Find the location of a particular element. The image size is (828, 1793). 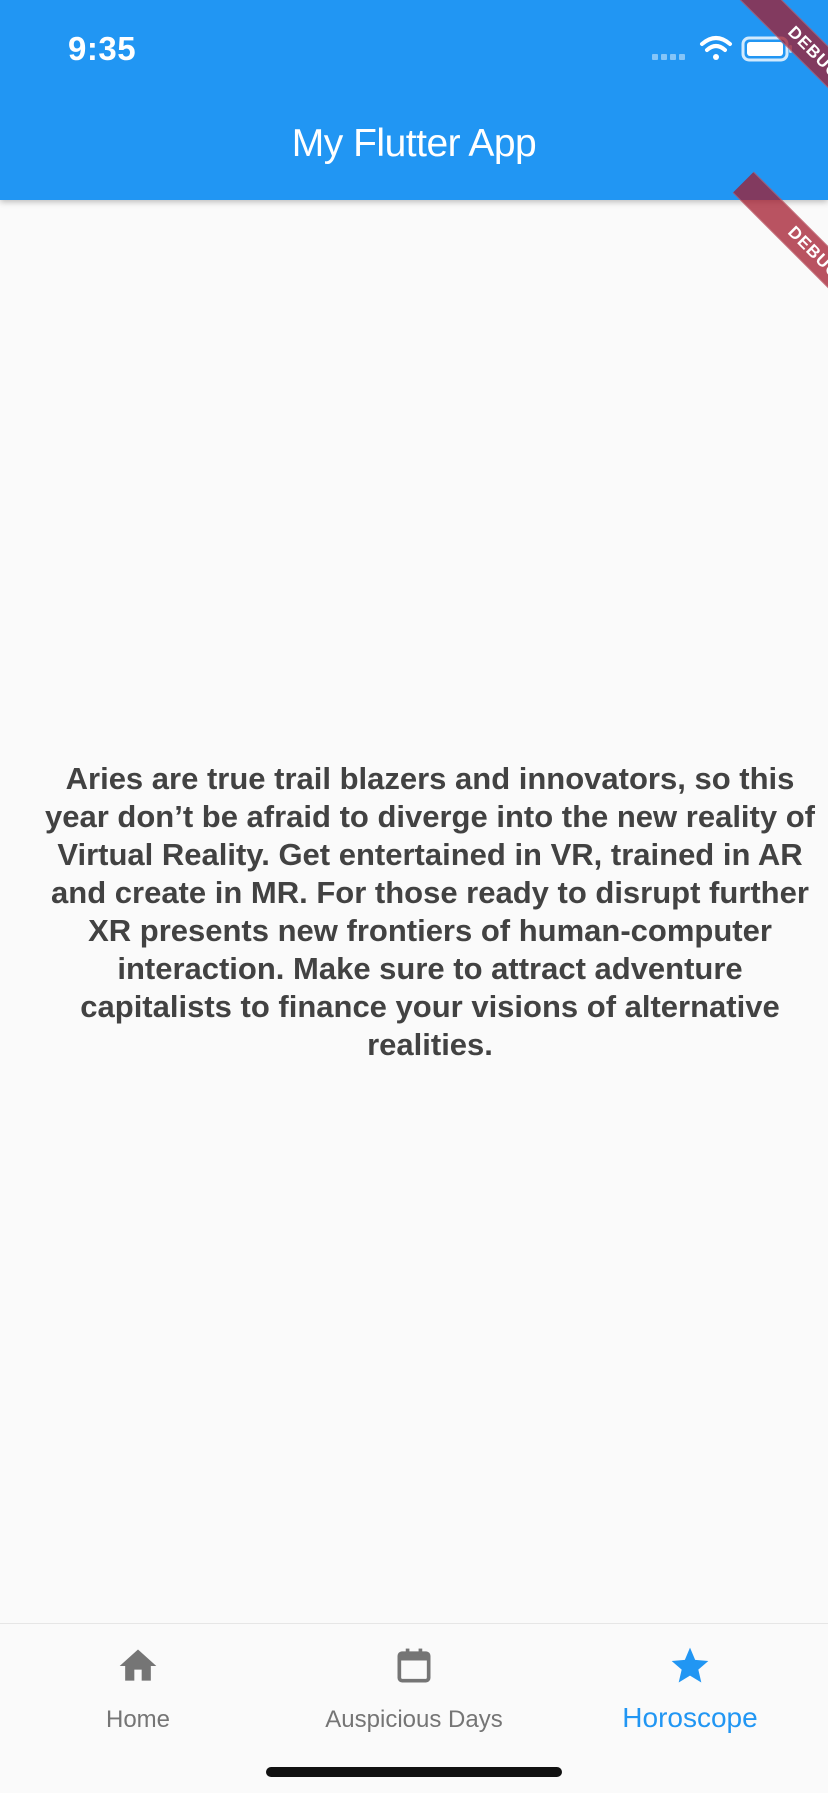

nav-label-auspicious-days: Auspicious Days is located at coordinates (414, 1719).